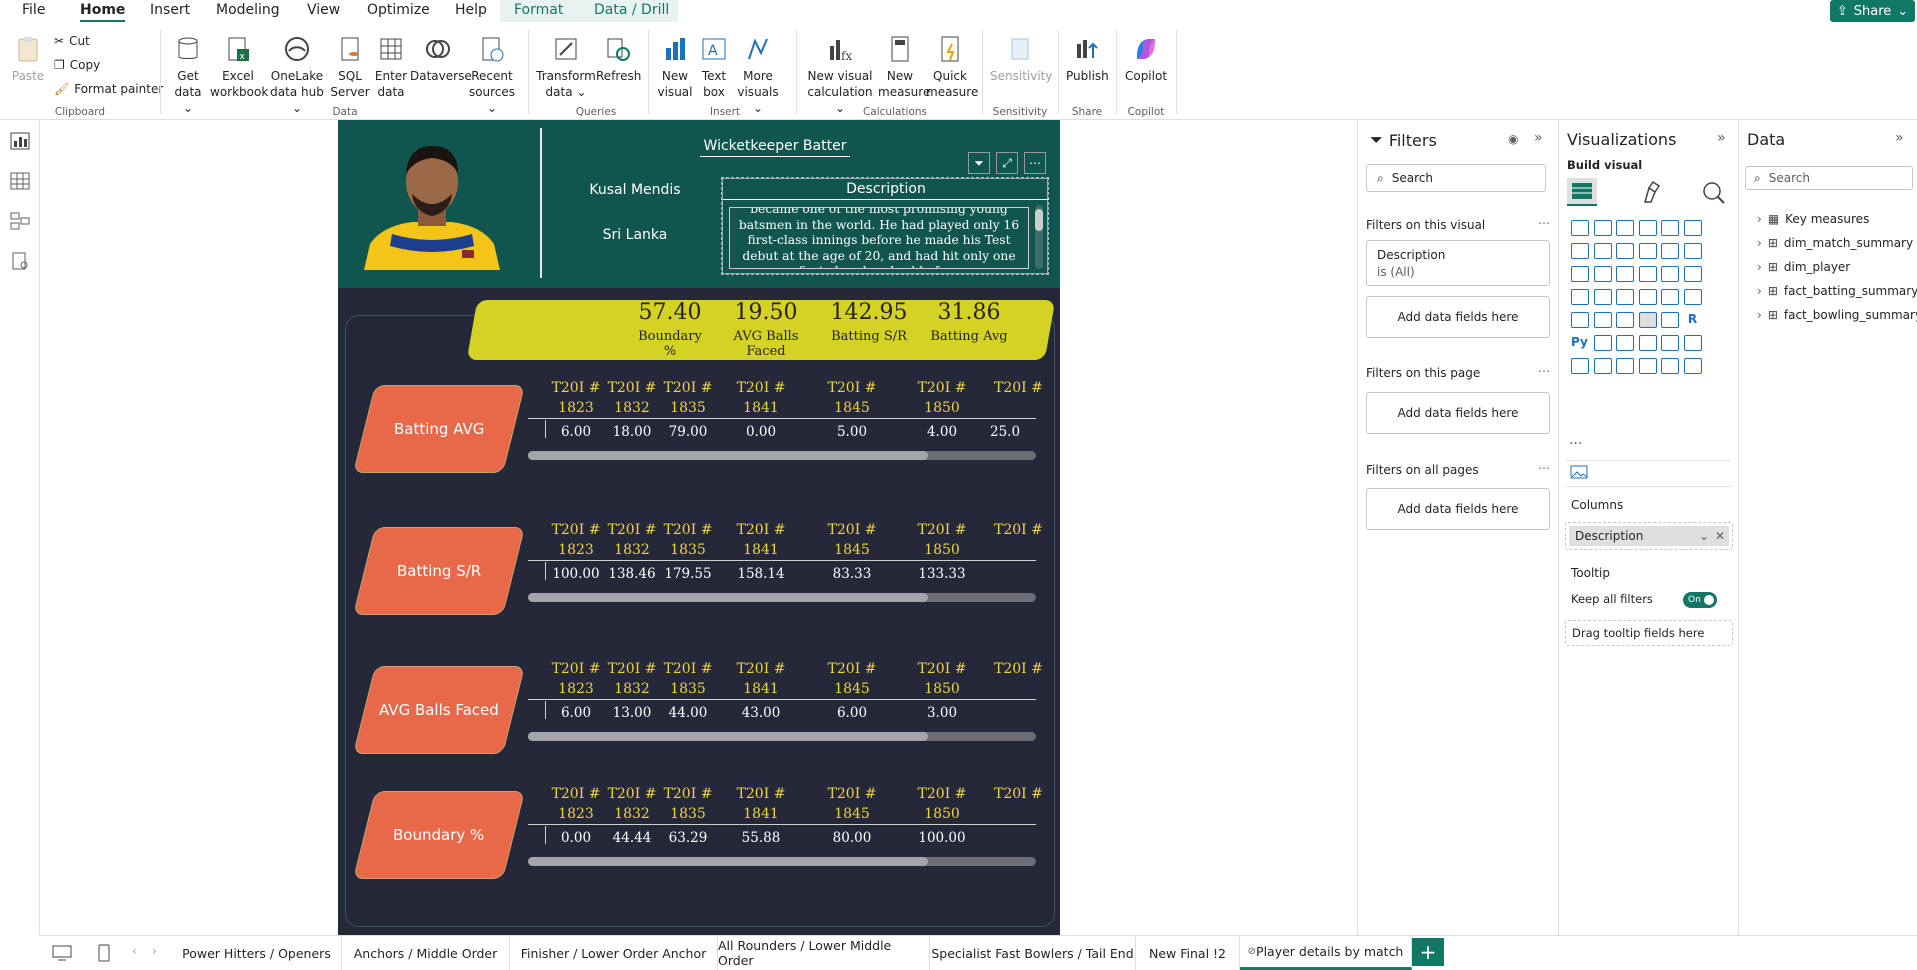 The width and height of the screenshot is (1917, 970). What do you see at coordinates (20, 221) in the screenshot?
I see `model-view-icon` at bounding box center [20, 221].